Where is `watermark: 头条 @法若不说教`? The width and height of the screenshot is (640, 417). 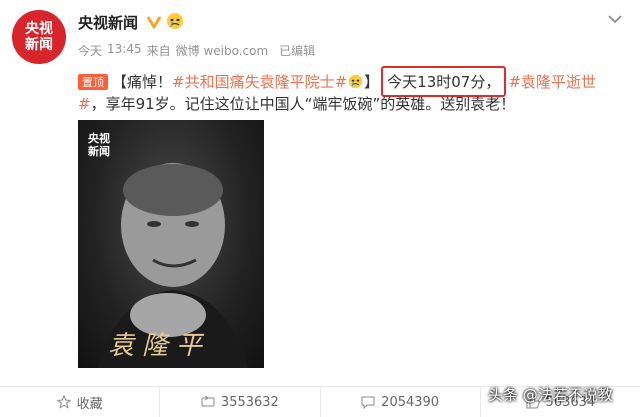 watermark: 头条 @法若不说教 is located at coordinates (550, 395).